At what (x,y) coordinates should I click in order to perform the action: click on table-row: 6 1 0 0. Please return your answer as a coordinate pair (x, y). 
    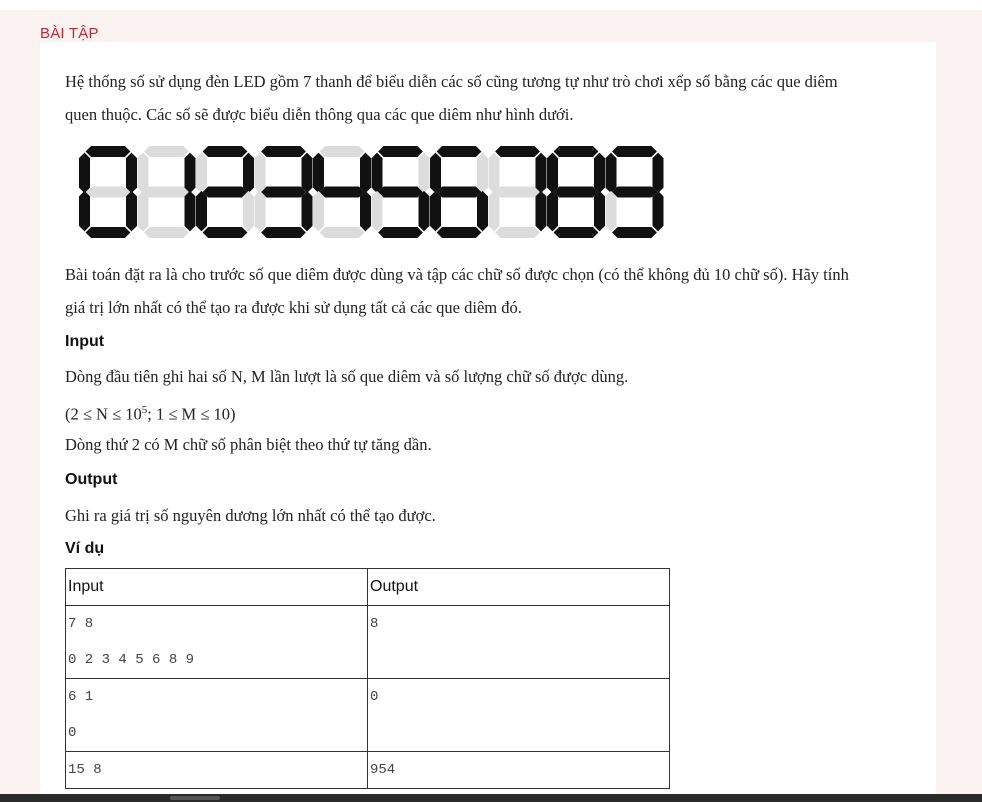
    Looking at the image, I should click on (367, 715).